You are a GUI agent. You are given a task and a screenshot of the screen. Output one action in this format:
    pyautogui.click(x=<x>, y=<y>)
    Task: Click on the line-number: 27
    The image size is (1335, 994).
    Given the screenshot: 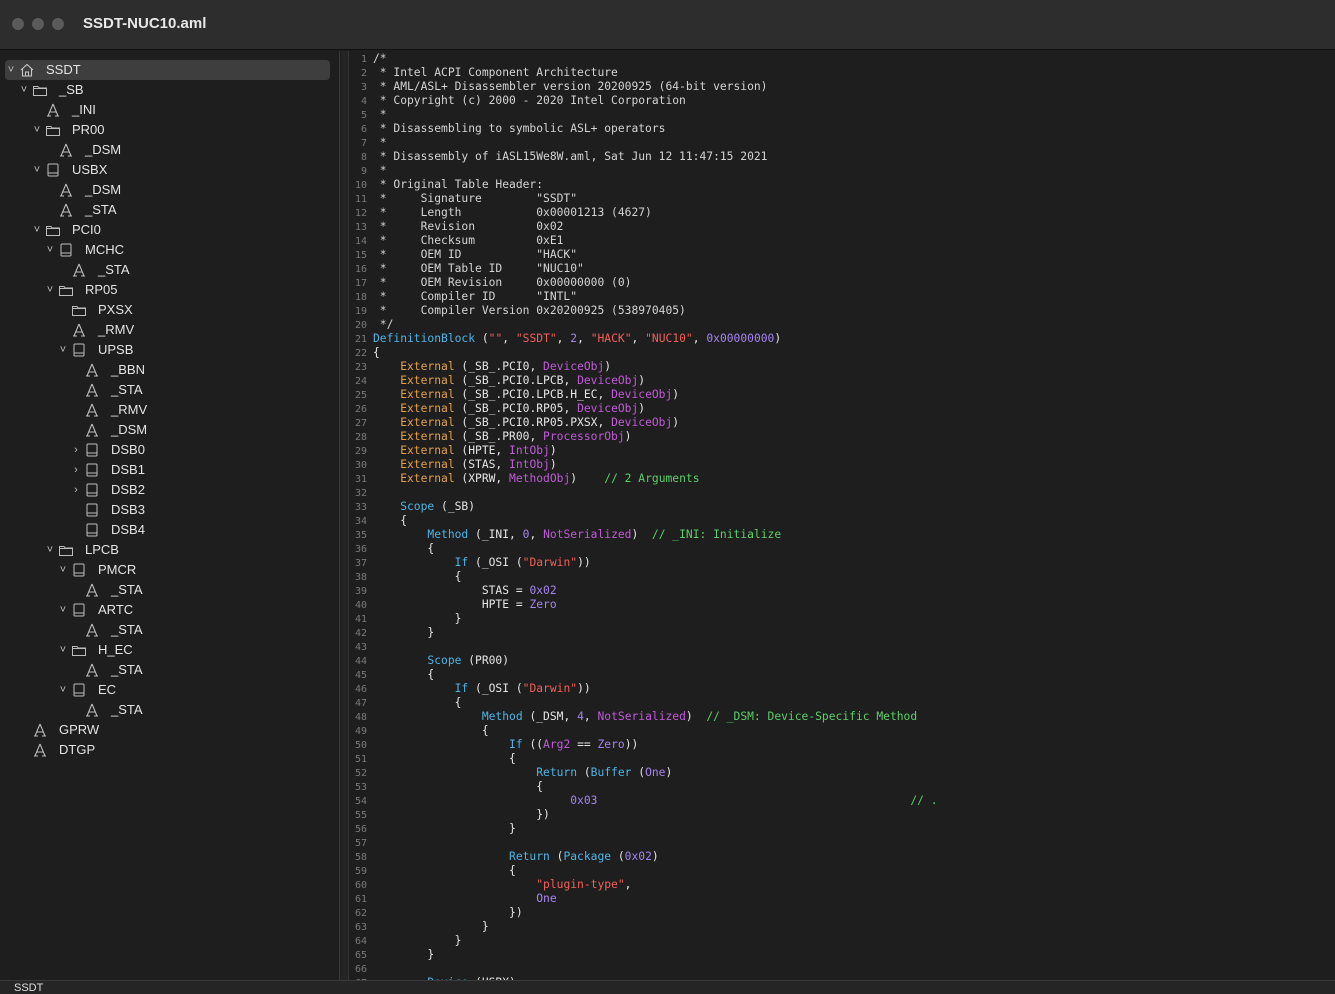 What is the action you would take?
    pyautogui.click(x=360, y=423)
    